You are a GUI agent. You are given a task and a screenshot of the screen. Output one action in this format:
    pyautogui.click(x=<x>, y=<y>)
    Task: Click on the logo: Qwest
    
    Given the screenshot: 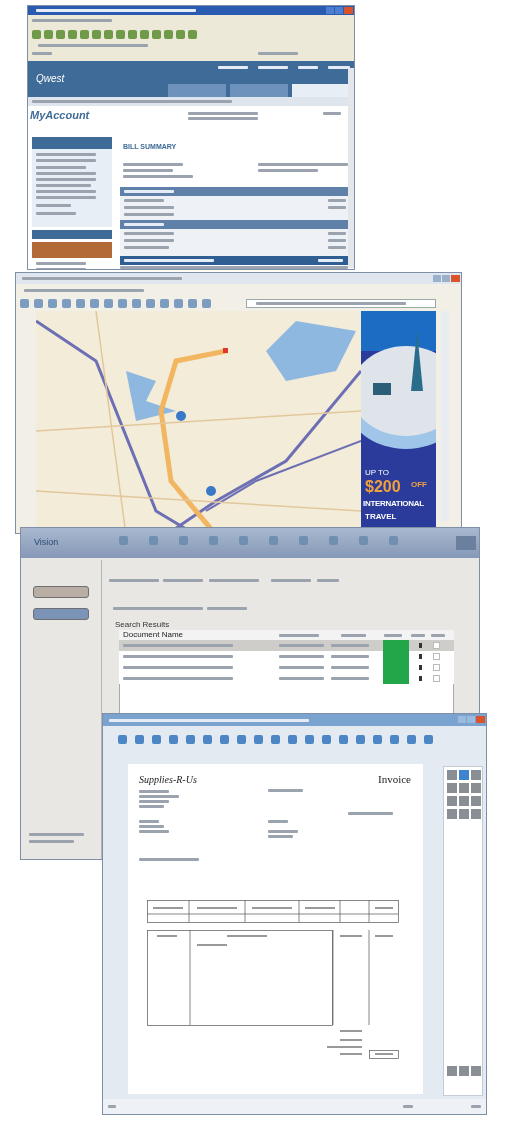 What is the action you would take?
    pyautogui.click(x=50, y=79)
    